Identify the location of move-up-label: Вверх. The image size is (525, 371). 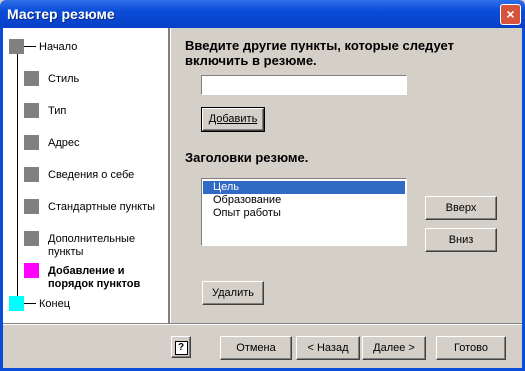
(461, 208).